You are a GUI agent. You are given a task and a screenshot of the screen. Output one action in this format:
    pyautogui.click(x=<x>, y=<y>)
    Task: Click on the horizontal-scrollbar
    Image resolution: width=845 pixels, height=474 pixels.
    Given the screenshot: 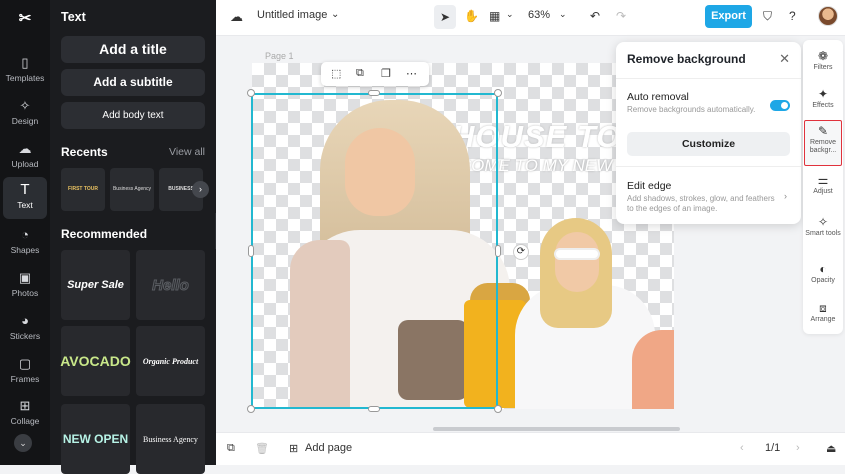 What is the action you would take?
    pyautogui.click(x=556, y=429)
    